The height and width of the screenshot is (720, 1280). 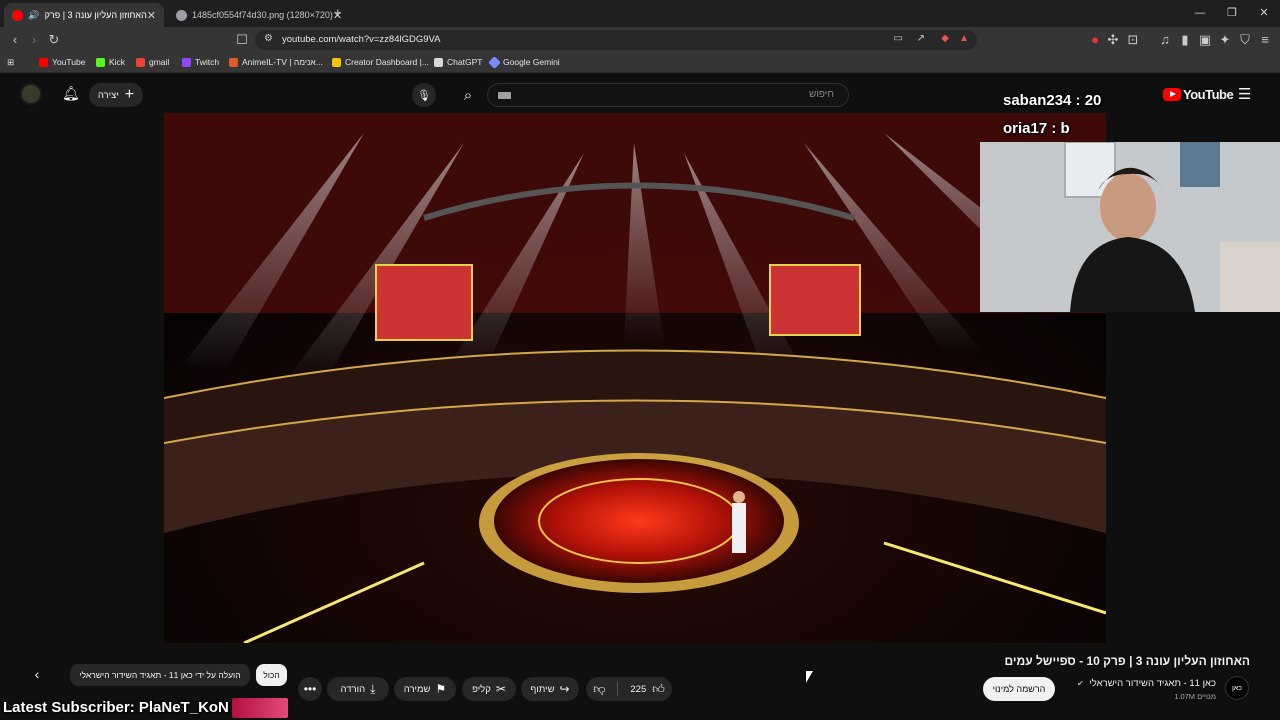 I want to click on youtube-icon, so click(x=43, y=62).